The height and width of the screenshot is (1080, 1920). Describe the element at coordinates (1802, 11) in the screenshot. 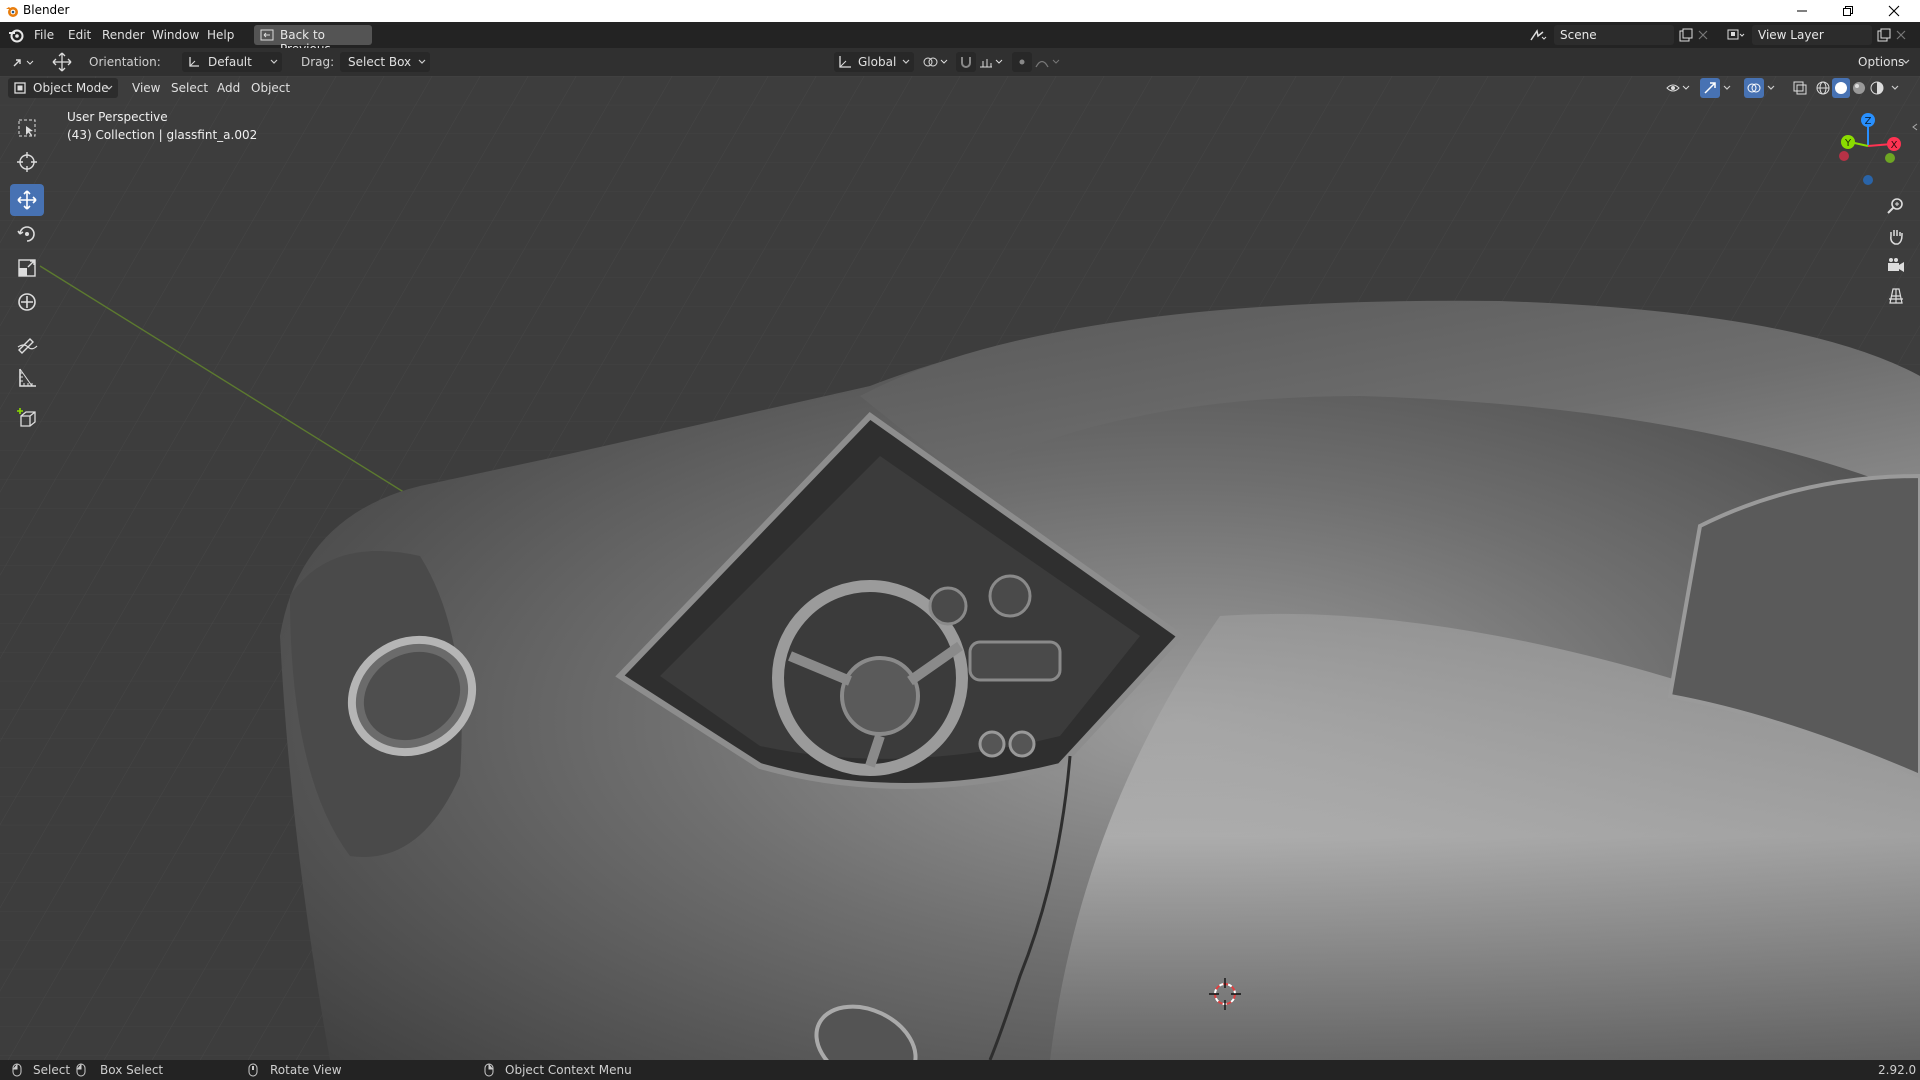

I see `minimize-button` at that location.